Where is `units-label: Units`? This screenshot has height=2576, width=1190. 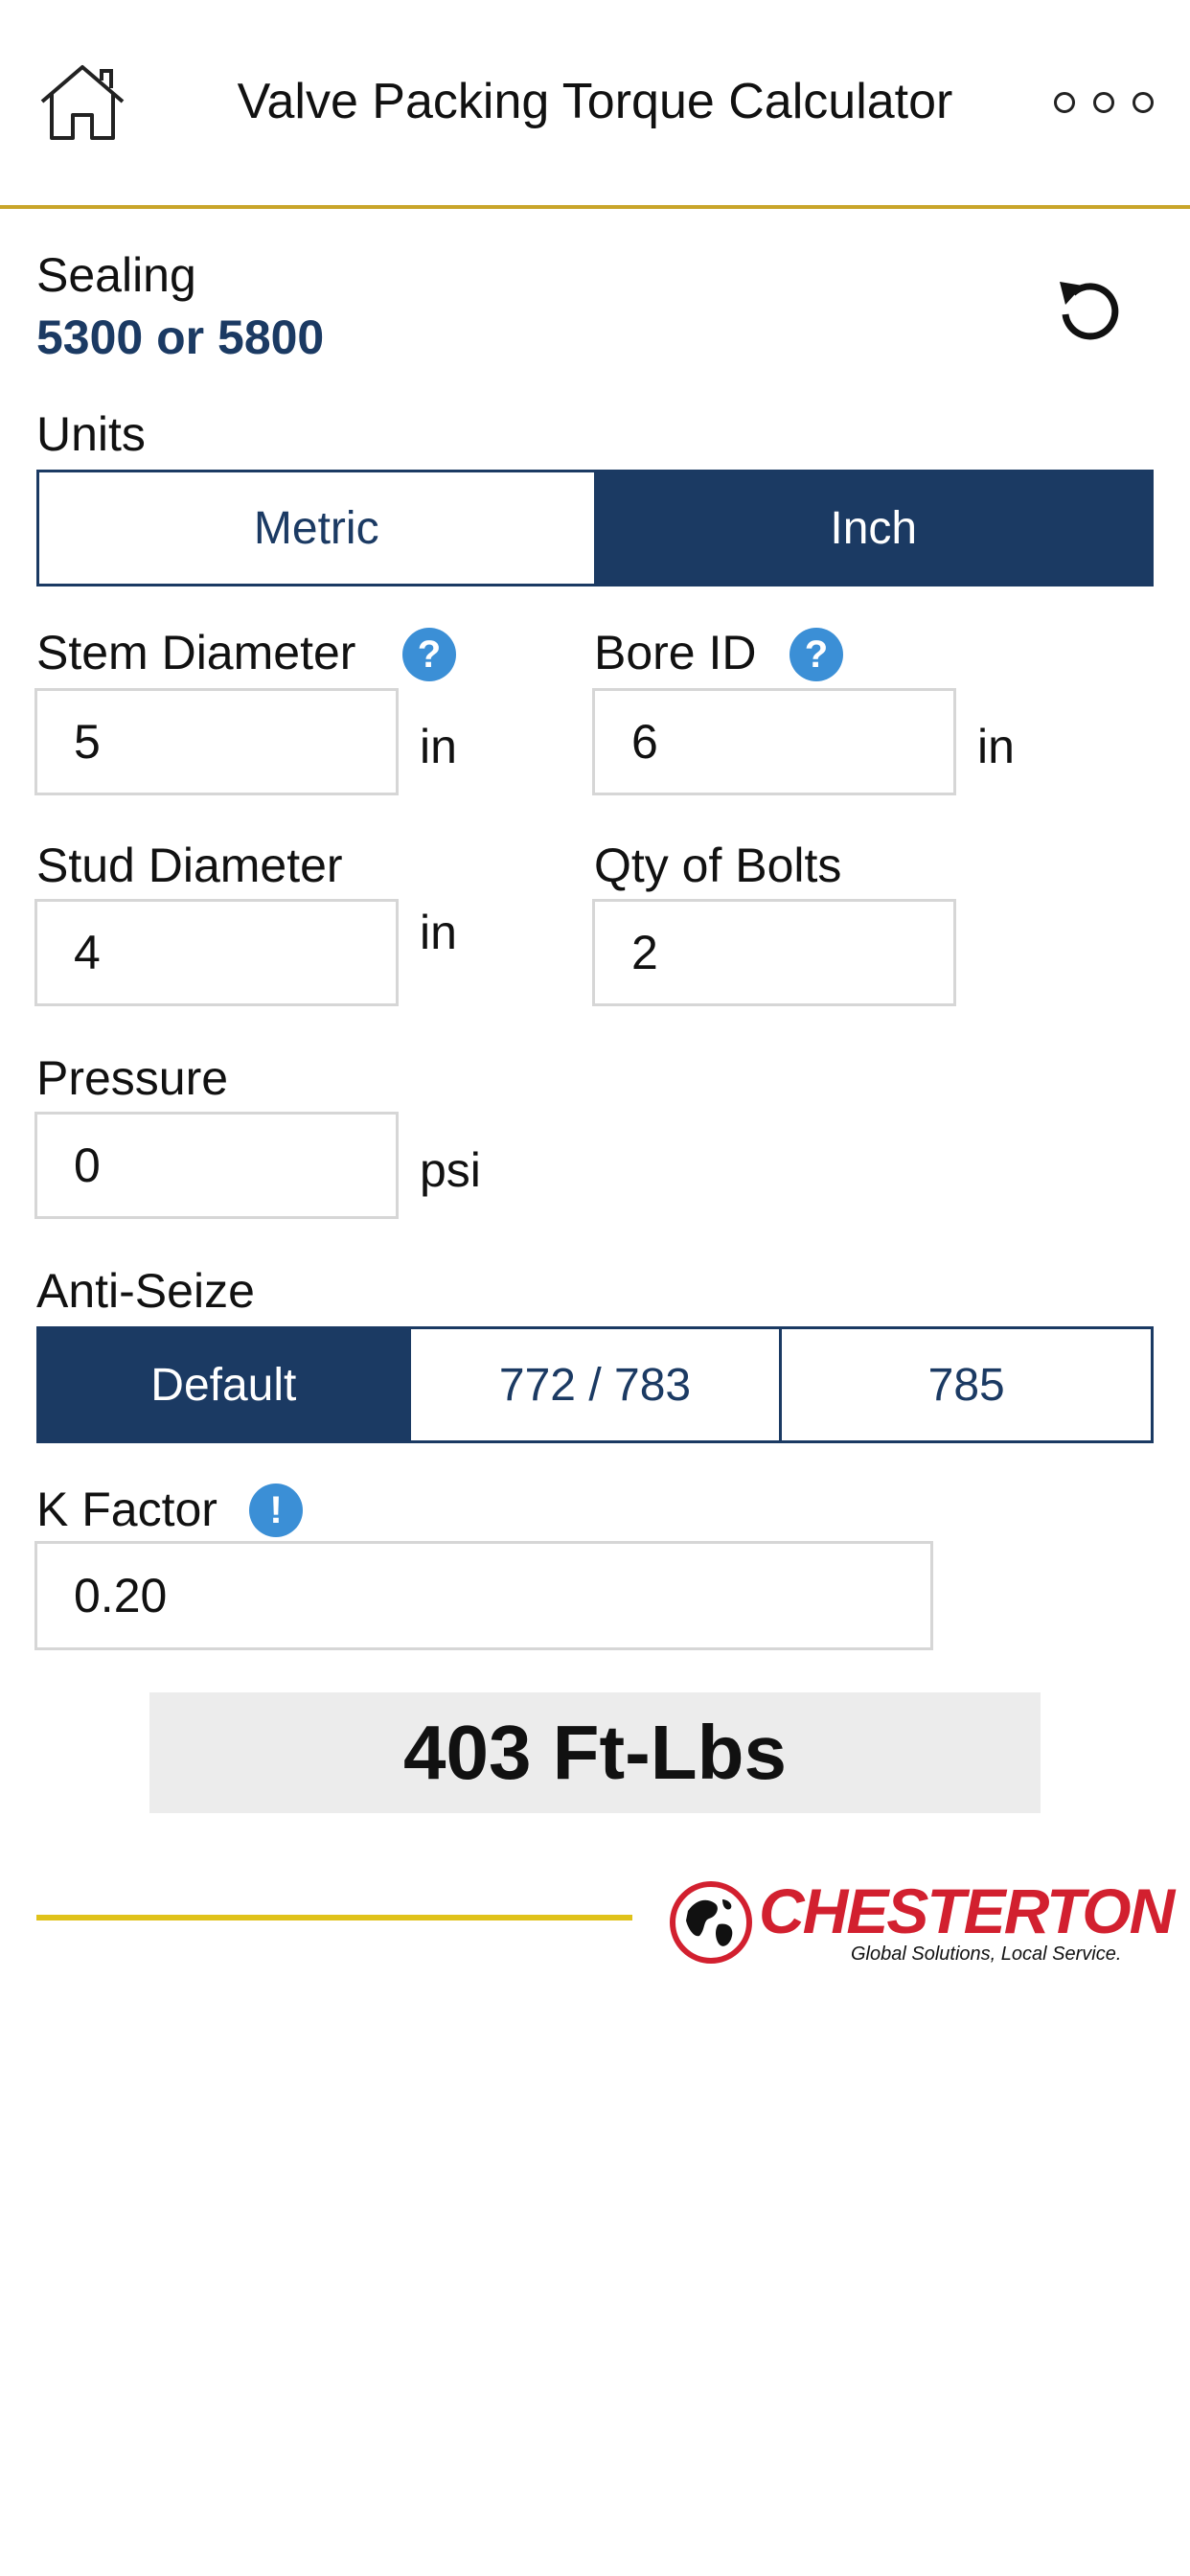
units-label: Units is located at coordinates (91, 434).